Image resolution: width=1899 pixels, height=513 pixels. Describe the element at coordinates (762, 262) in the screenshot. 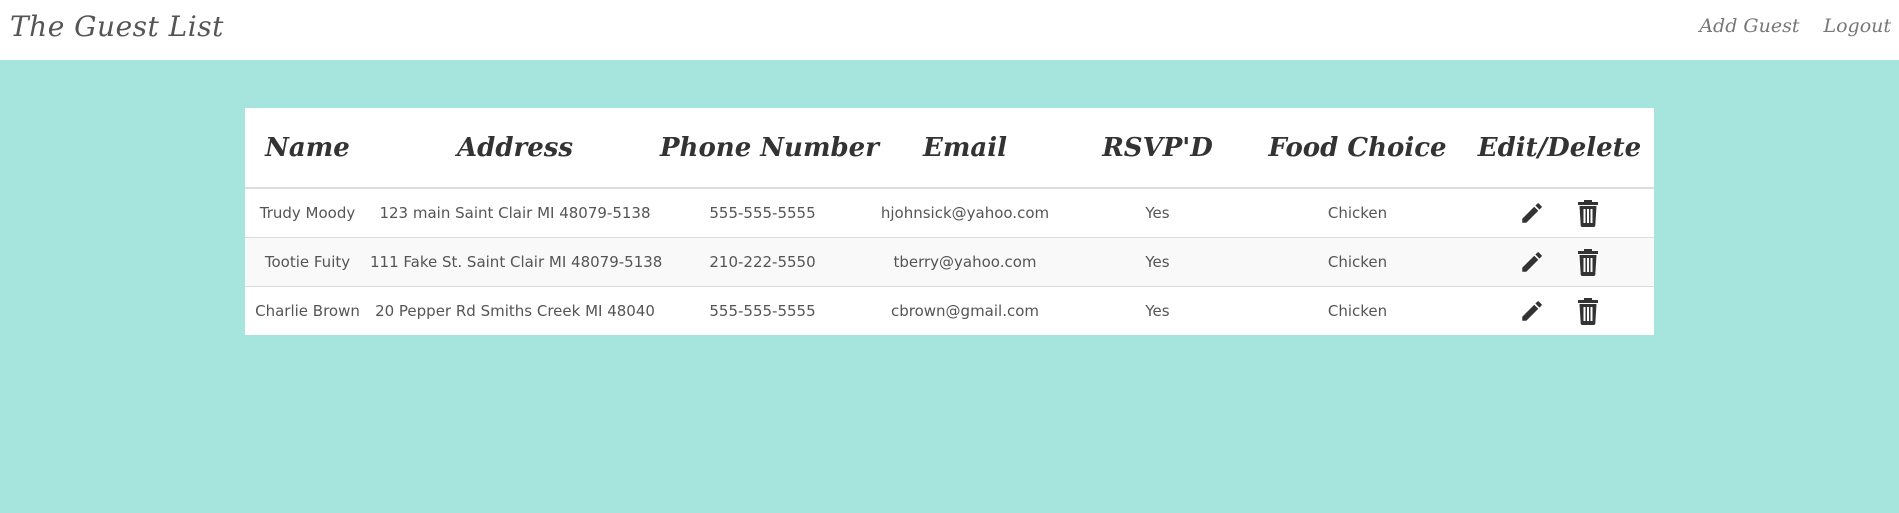

I see `guest-phone: 210-222-5550` at that location.